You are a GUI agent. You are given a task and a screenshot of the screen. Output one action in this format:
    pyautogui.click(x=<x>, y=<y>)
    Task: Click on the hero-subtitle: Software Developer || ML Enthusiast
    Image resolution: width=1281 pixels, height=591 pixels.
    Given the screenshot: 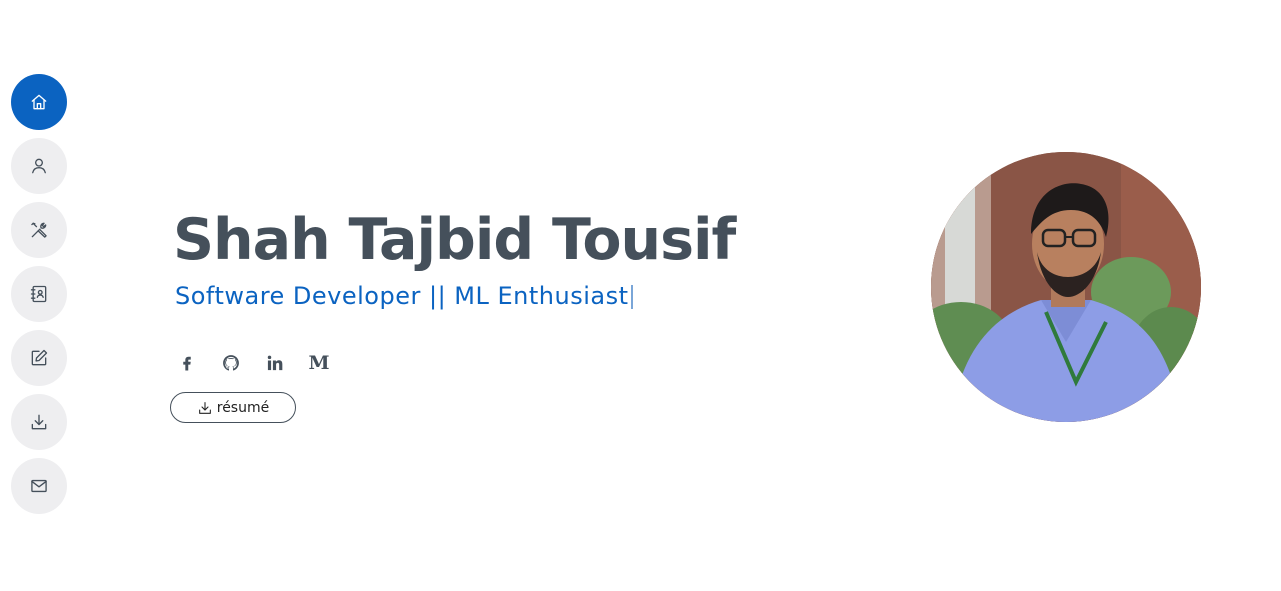 What is the action you would take?
    pyautogui.click(x=402, y=296)
    